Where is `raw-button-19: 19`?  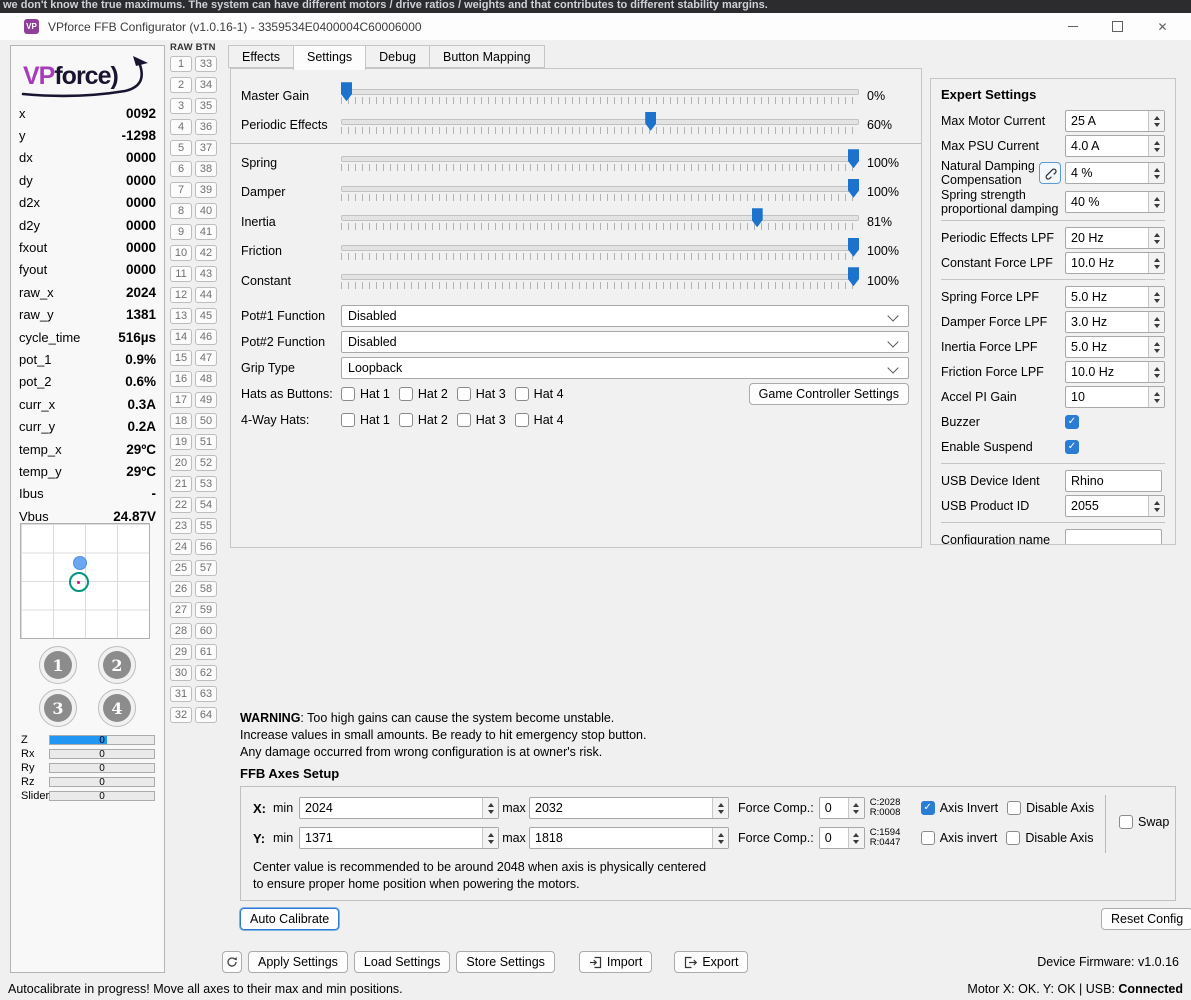 raw-button-19: 19 is located at coordinates (181, 442).